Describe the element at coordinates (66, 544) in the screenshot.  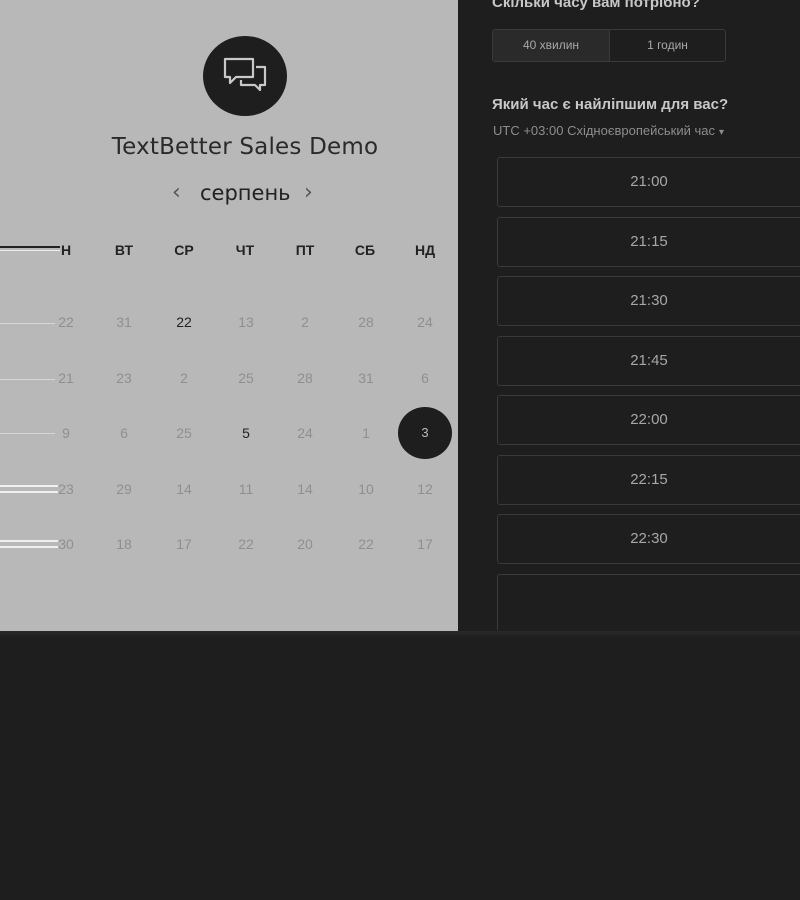
I see `calendar-day: 30` at that location.